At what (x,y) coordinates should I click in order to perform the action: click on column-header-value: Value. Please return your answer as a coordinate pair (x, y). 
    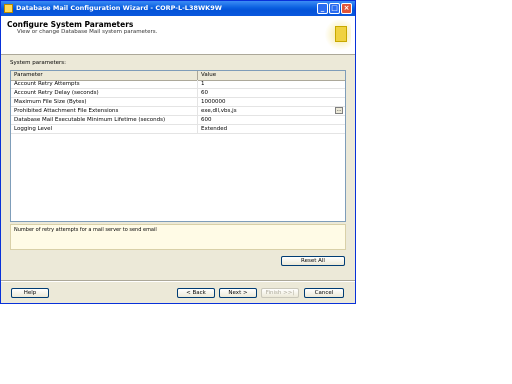
    Looking at the image, I should click on (273, 75).